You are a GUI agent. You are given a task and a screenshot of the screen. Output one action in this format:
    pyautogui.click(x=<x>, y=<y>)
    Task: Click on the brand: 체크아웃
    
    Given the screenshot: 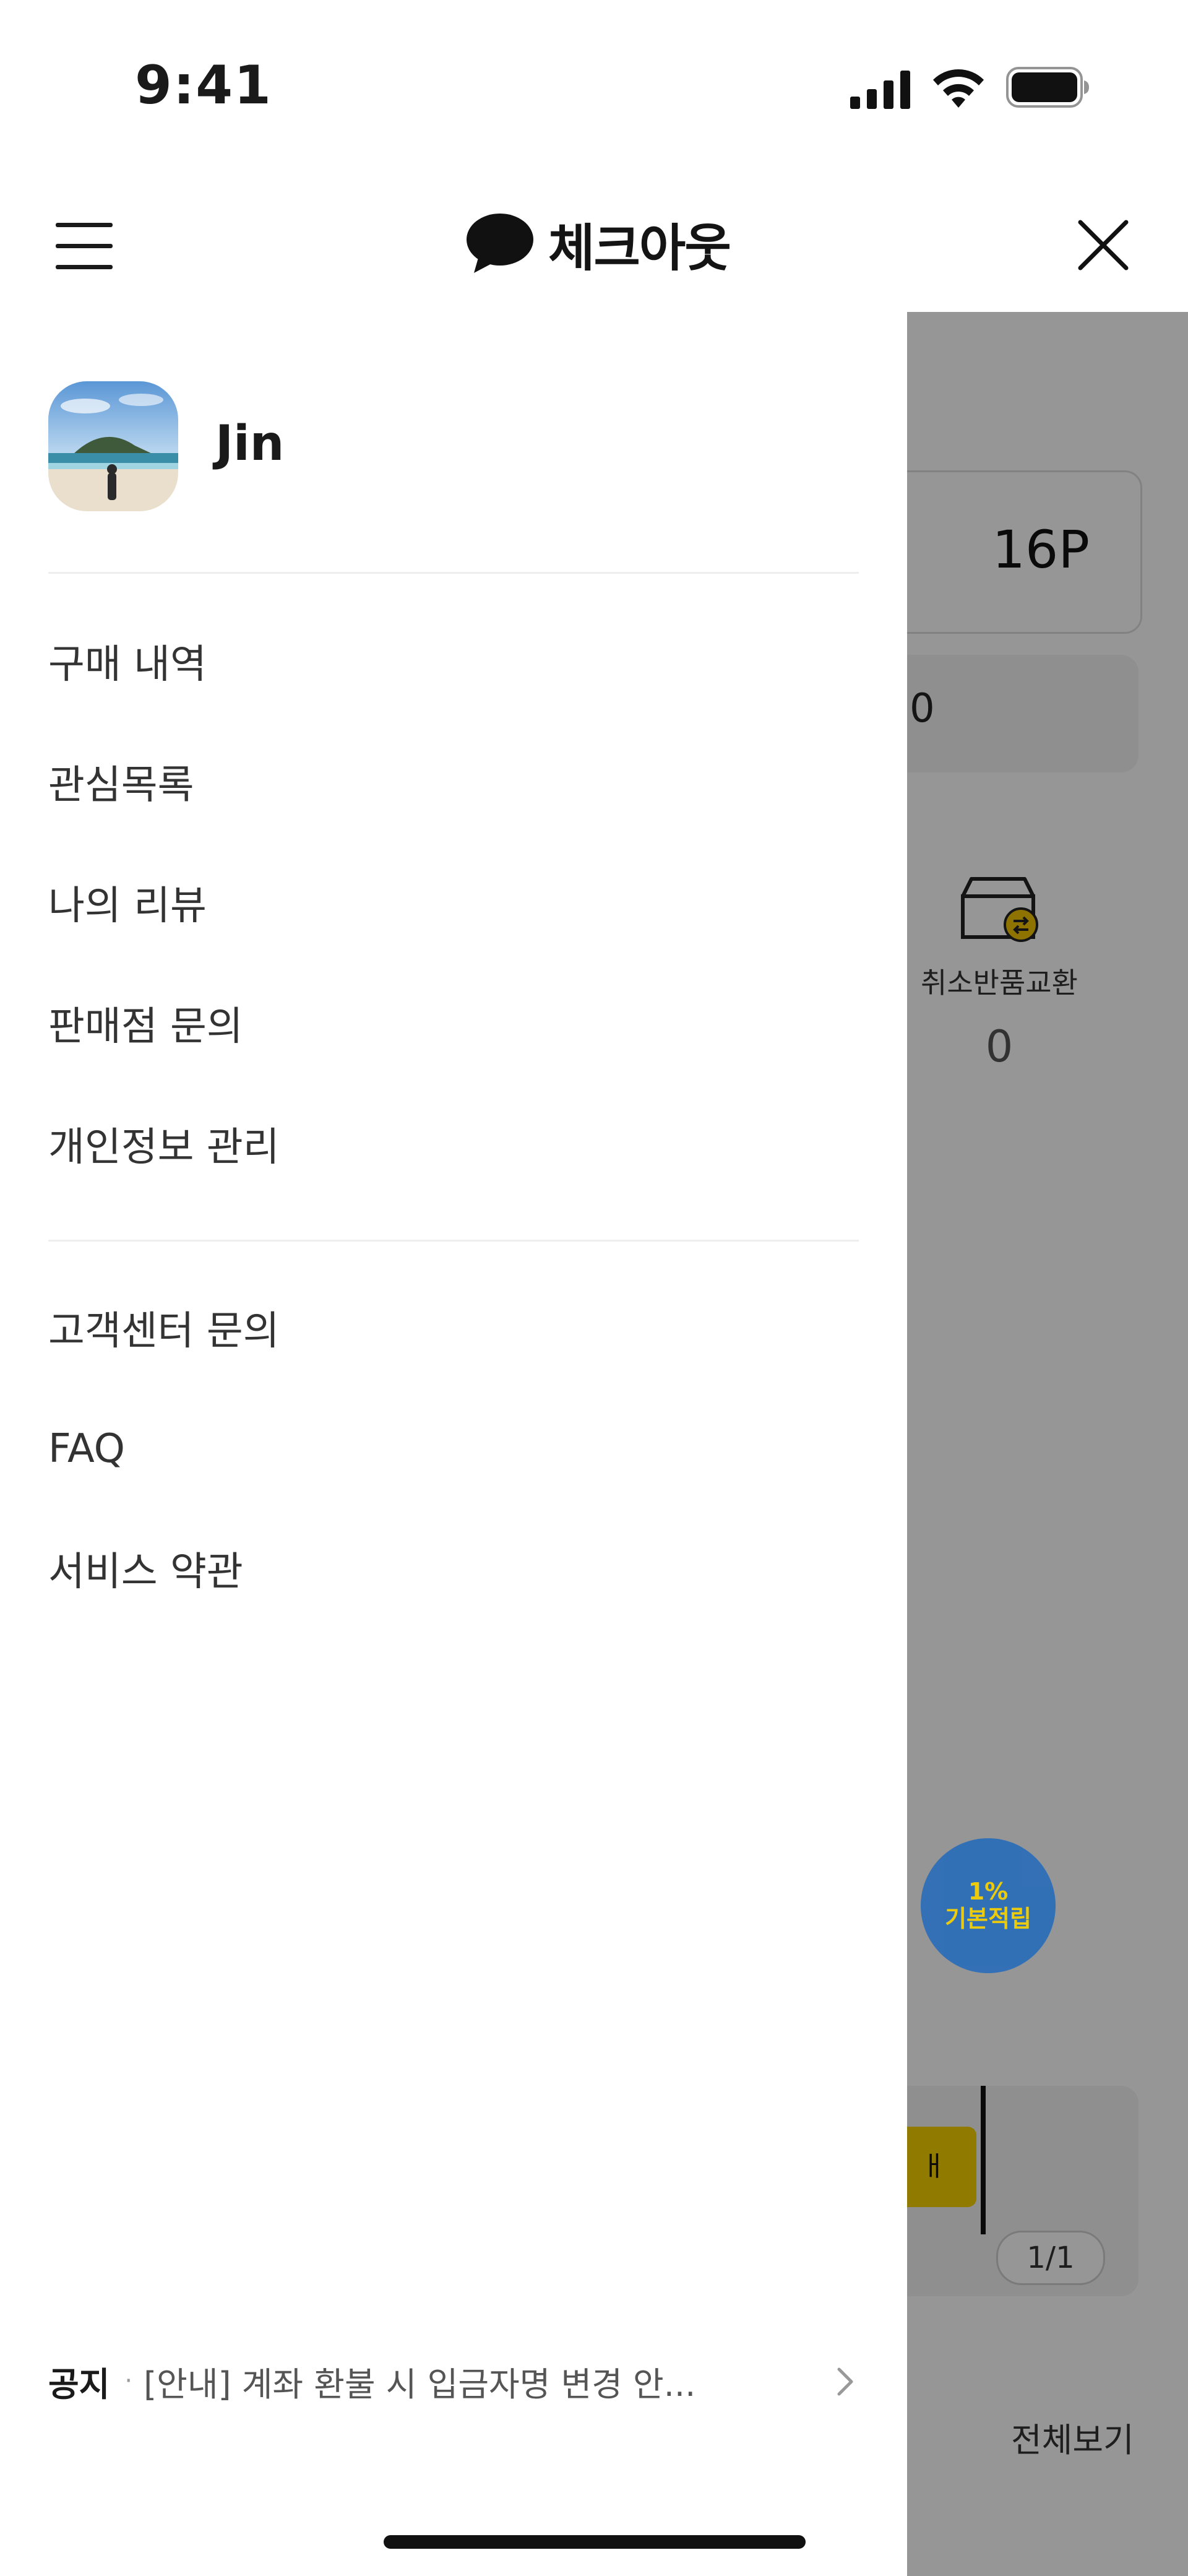 What is the action you would take?
    pyautogui.click(x=598, y=243)
    